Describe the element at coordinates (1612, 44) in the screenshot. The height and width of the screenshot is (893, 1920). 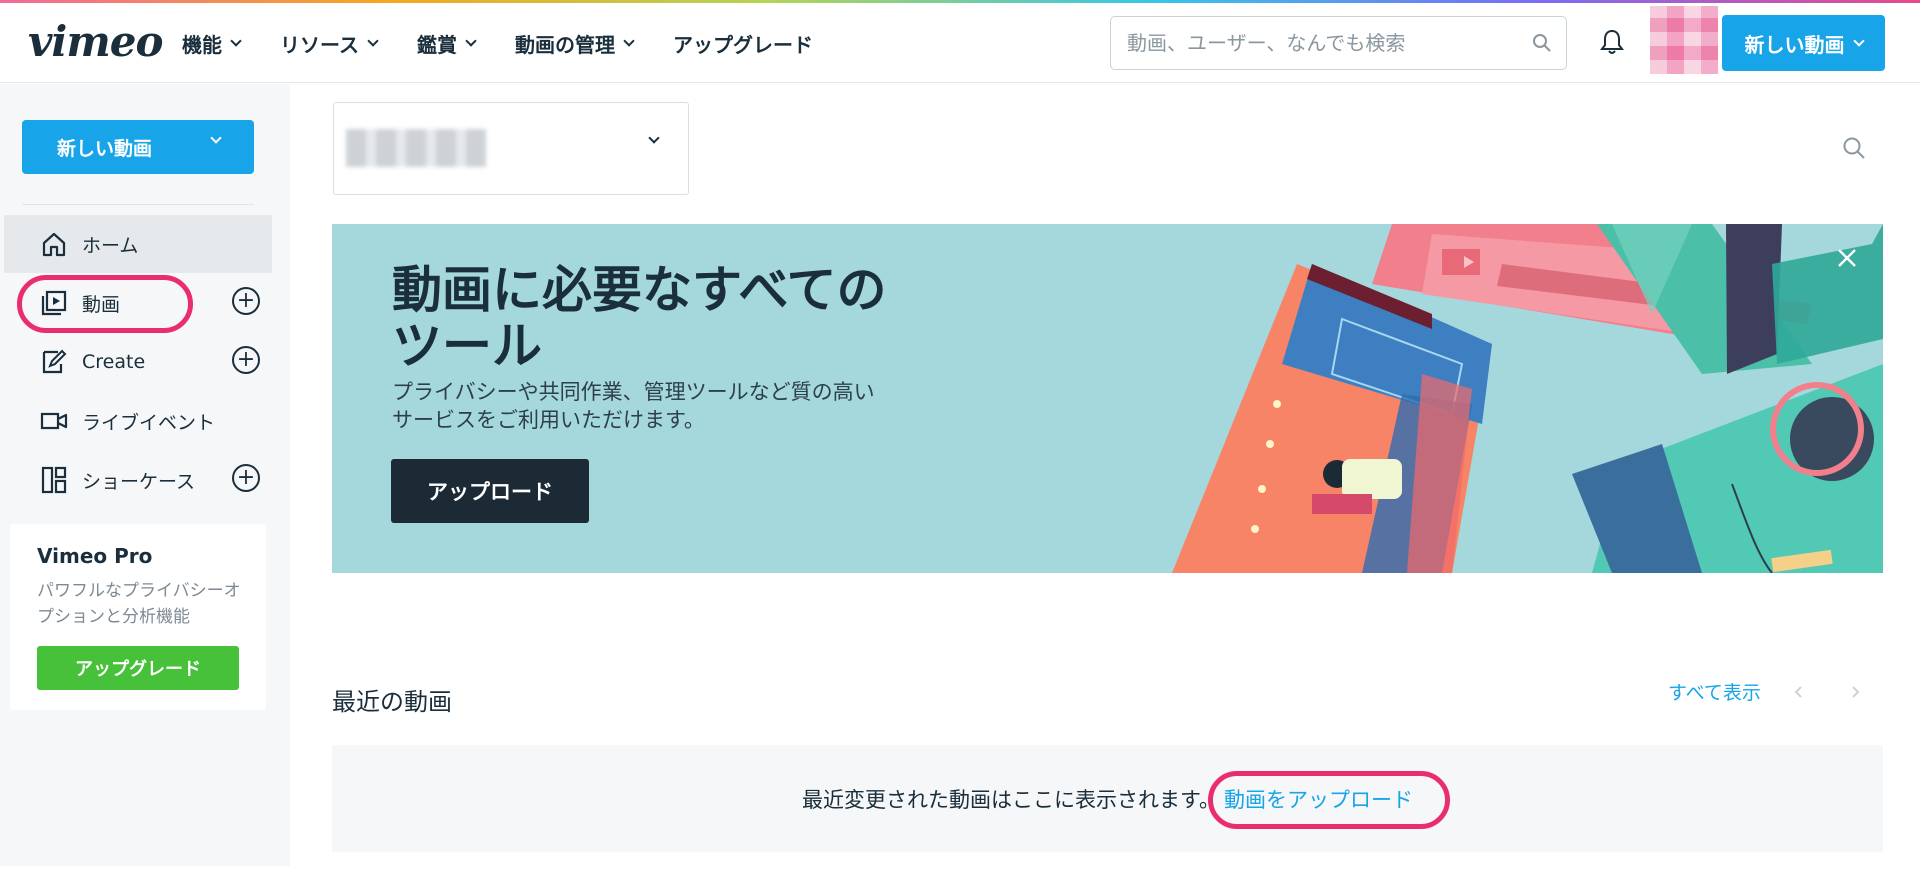
I see `bell-icon` at that location.